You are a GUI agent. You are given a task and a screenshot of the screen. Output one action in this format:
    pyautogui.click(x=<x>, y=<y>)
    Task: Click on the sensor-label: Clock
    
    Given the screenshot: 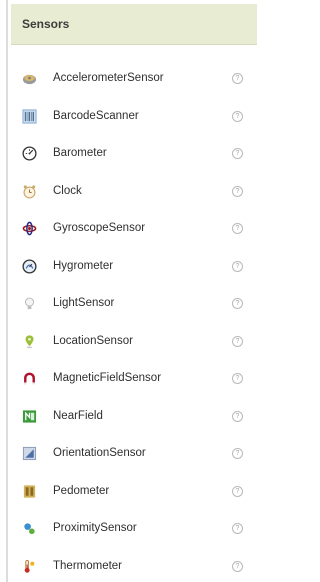 What is the action you would take?
    pyautogui.click(x=67, y=191)
    